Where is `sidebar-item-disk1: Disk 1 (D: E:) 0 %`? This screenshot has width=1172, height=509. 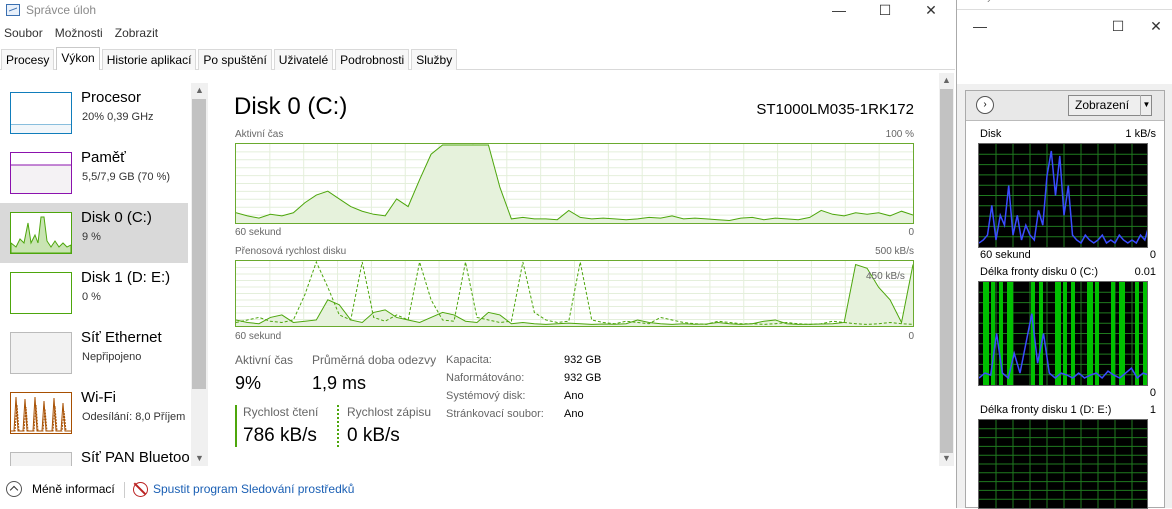 sidebar-item-disk1: Disk 1 (D: E:) 0 % is located at coordinates (94, 293).